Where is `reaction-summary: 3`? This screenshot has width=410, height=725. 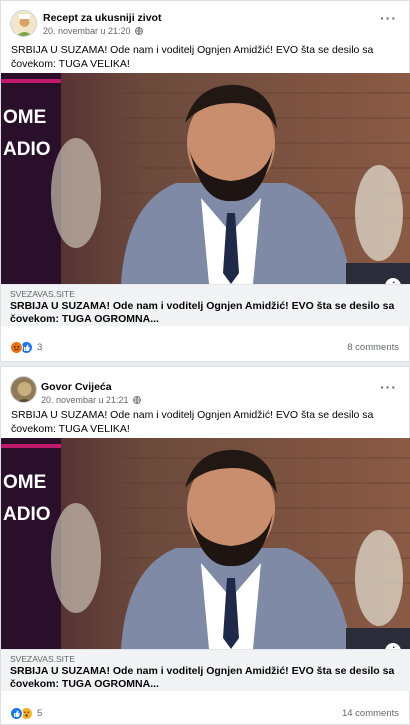
reaction-summary: 3 is located at coordinates (26, 347).